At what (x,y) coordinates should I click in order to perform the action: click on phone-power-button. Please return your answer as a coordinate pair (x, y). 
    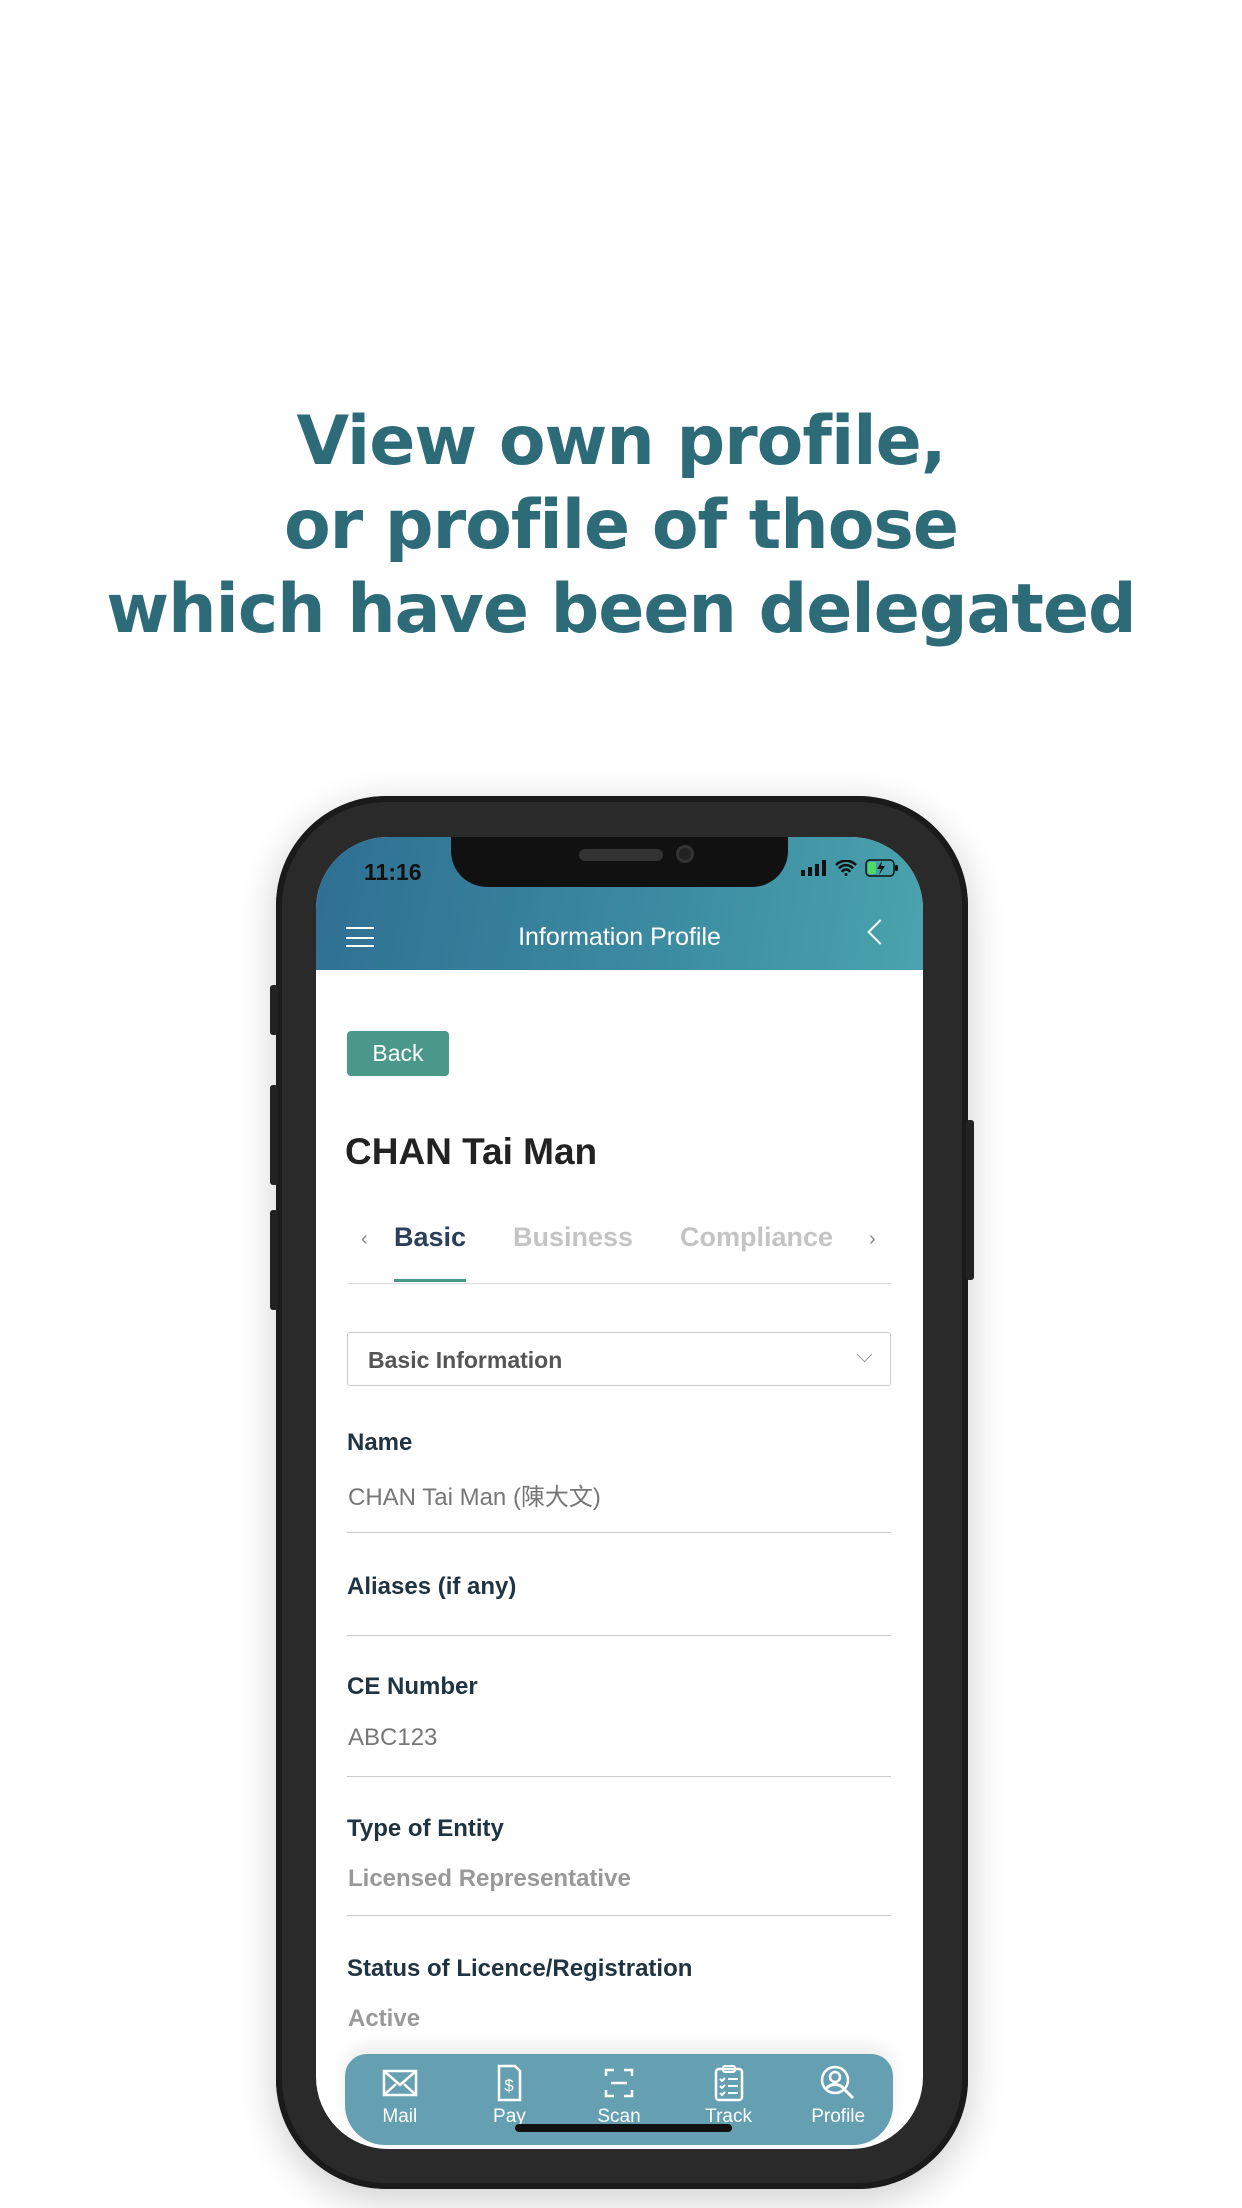
    Looking at the image, I should click on (970, 1200).